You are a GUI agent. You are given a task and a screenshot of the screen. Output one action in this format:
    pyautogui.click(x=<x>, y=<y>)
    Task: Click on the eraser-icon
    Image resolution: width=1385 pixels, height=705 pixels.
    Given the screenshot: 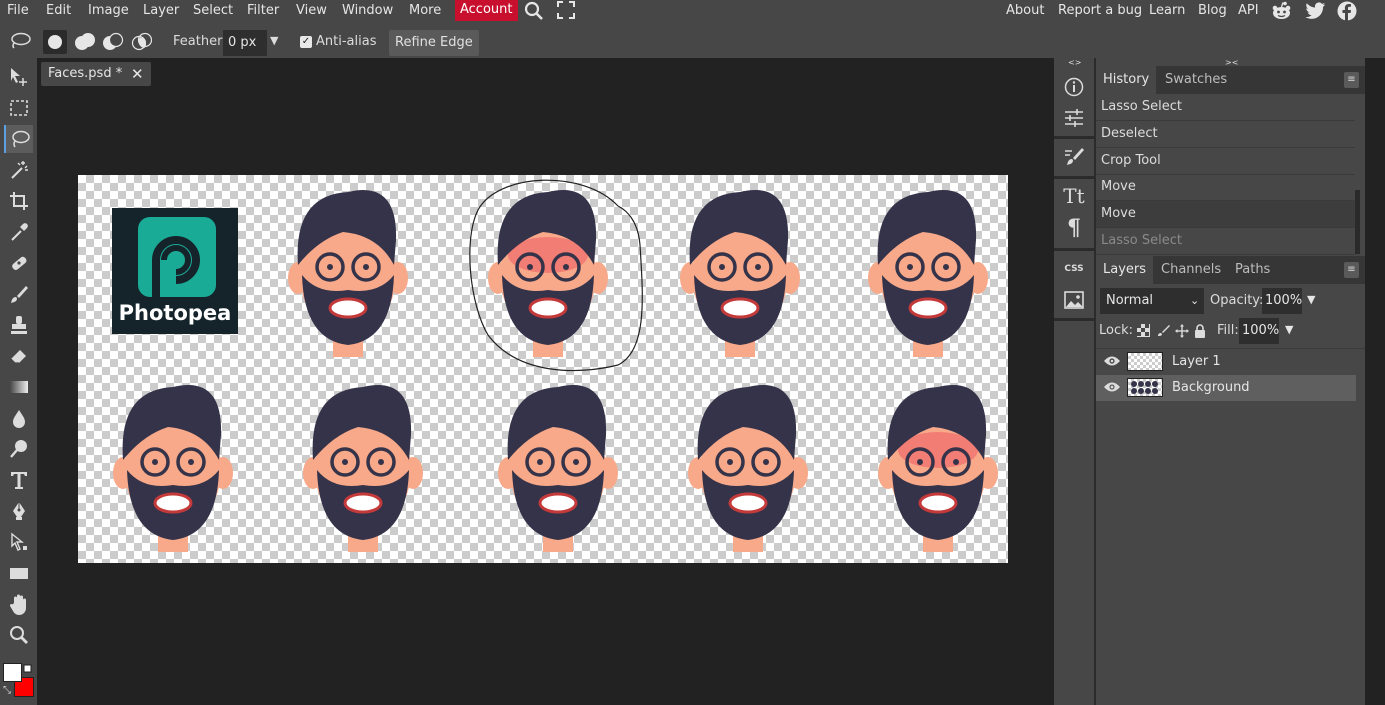 What is the action you would take?
    pyautogui.click(x=18, y=356)
    